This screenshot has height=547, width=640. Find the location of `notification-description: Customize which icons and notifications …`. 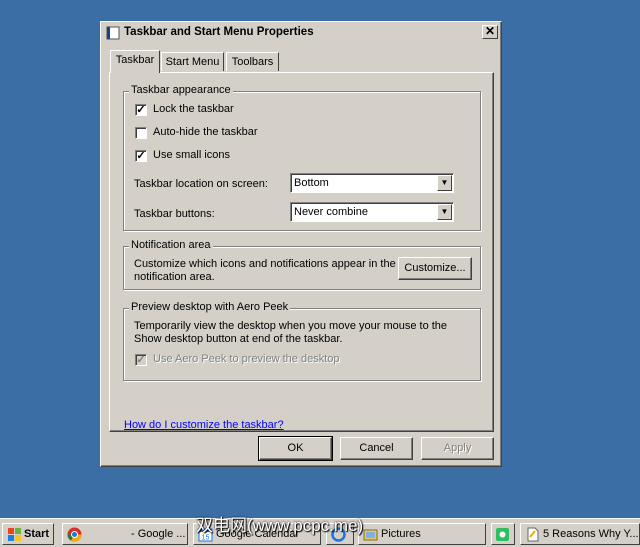

notification-description: Customize which icons and notifications … is located at coordinates (265, 270).